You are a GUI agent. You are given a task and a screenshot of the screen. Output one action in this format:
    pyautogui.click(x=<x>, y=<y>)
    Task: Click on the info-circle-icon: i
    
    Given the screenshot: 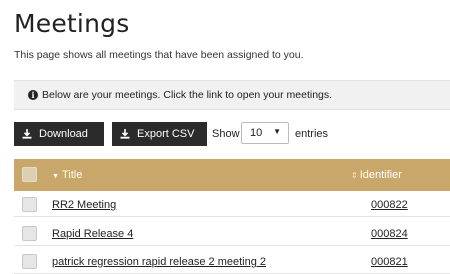 What is the action you would take?
    pyautogui.click(x=33, y=95)
    